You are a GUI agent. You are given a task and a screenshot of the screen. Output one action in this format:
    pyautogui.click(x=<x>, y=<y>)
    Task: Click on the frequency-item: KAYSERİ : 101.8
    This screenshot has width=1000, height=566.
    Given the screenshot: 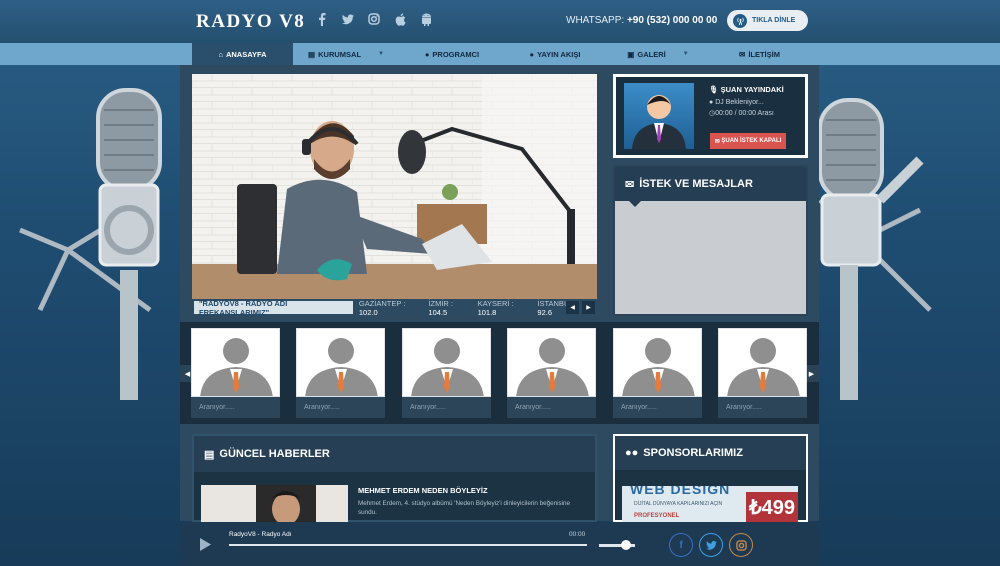 What is the action you would take?
    pyautogui.click(x=504, y=308)
    